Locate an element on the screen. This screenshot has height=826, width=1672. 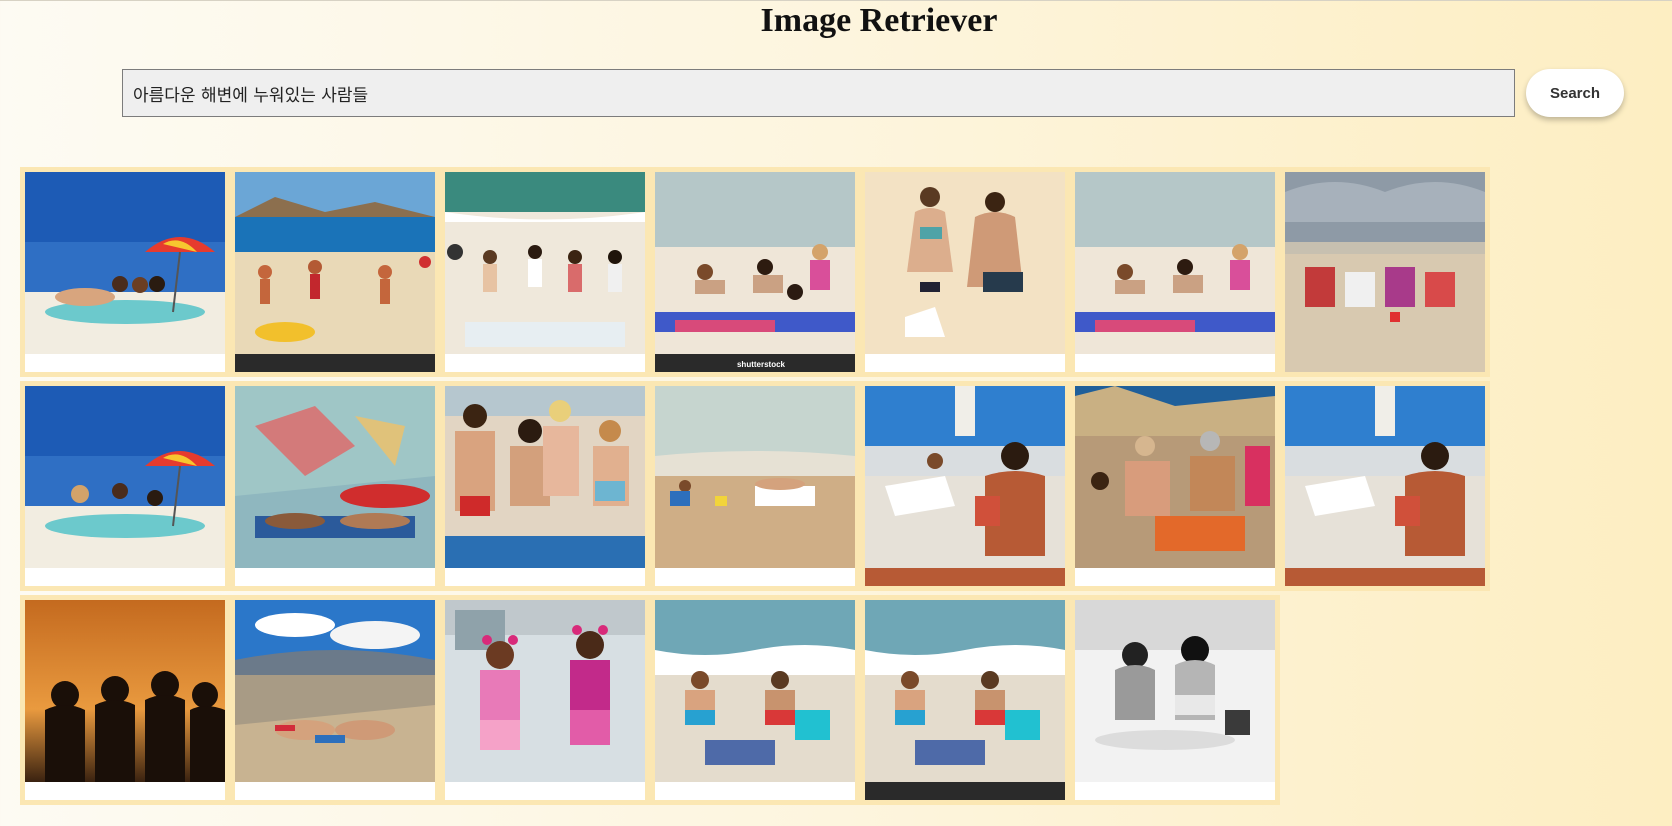
search-input is located at coordinates (818, 93).